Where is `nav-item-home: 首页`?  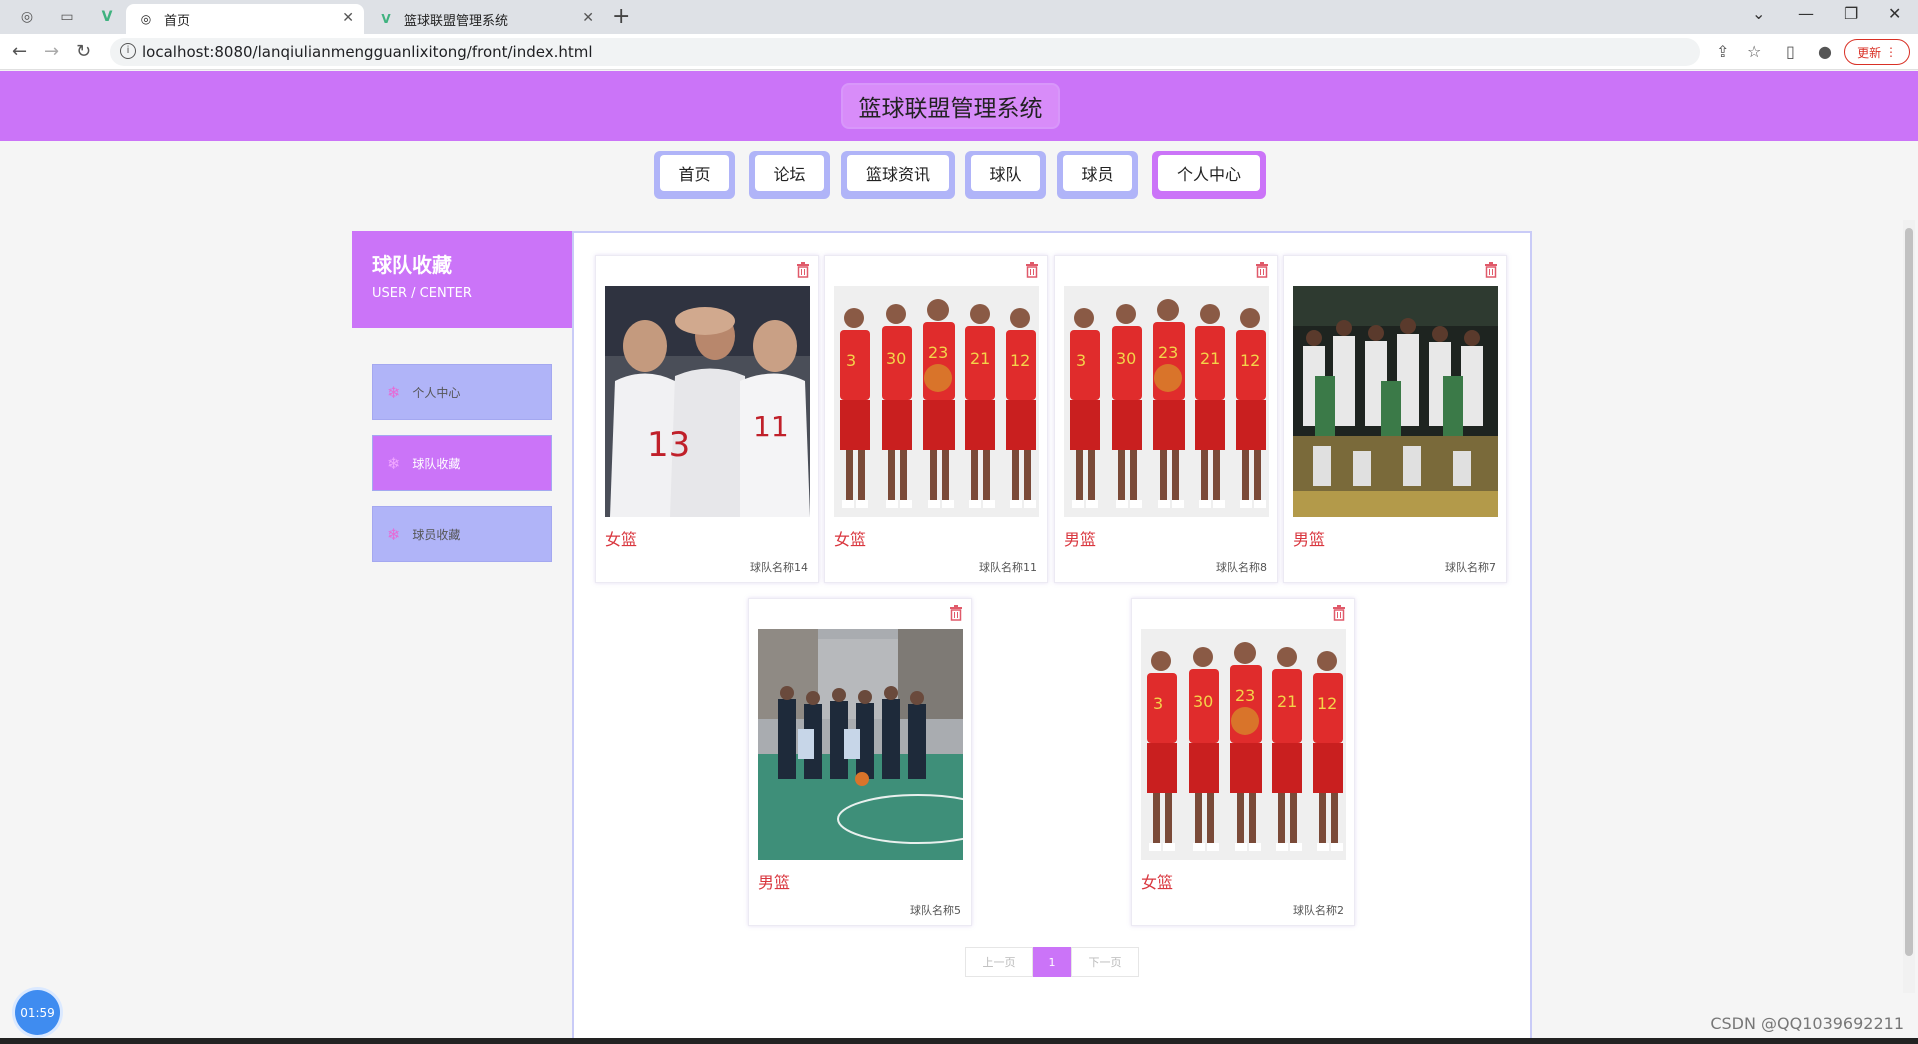 nav-item-home: 首页 is located at coordinates (694, 175).